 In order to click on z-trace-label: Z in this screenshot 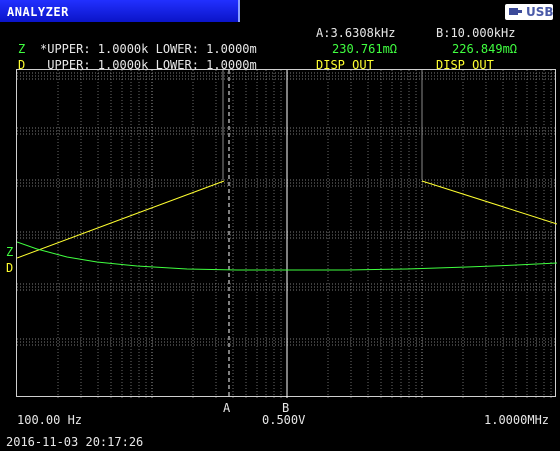, I will do `click(22, 49)`.